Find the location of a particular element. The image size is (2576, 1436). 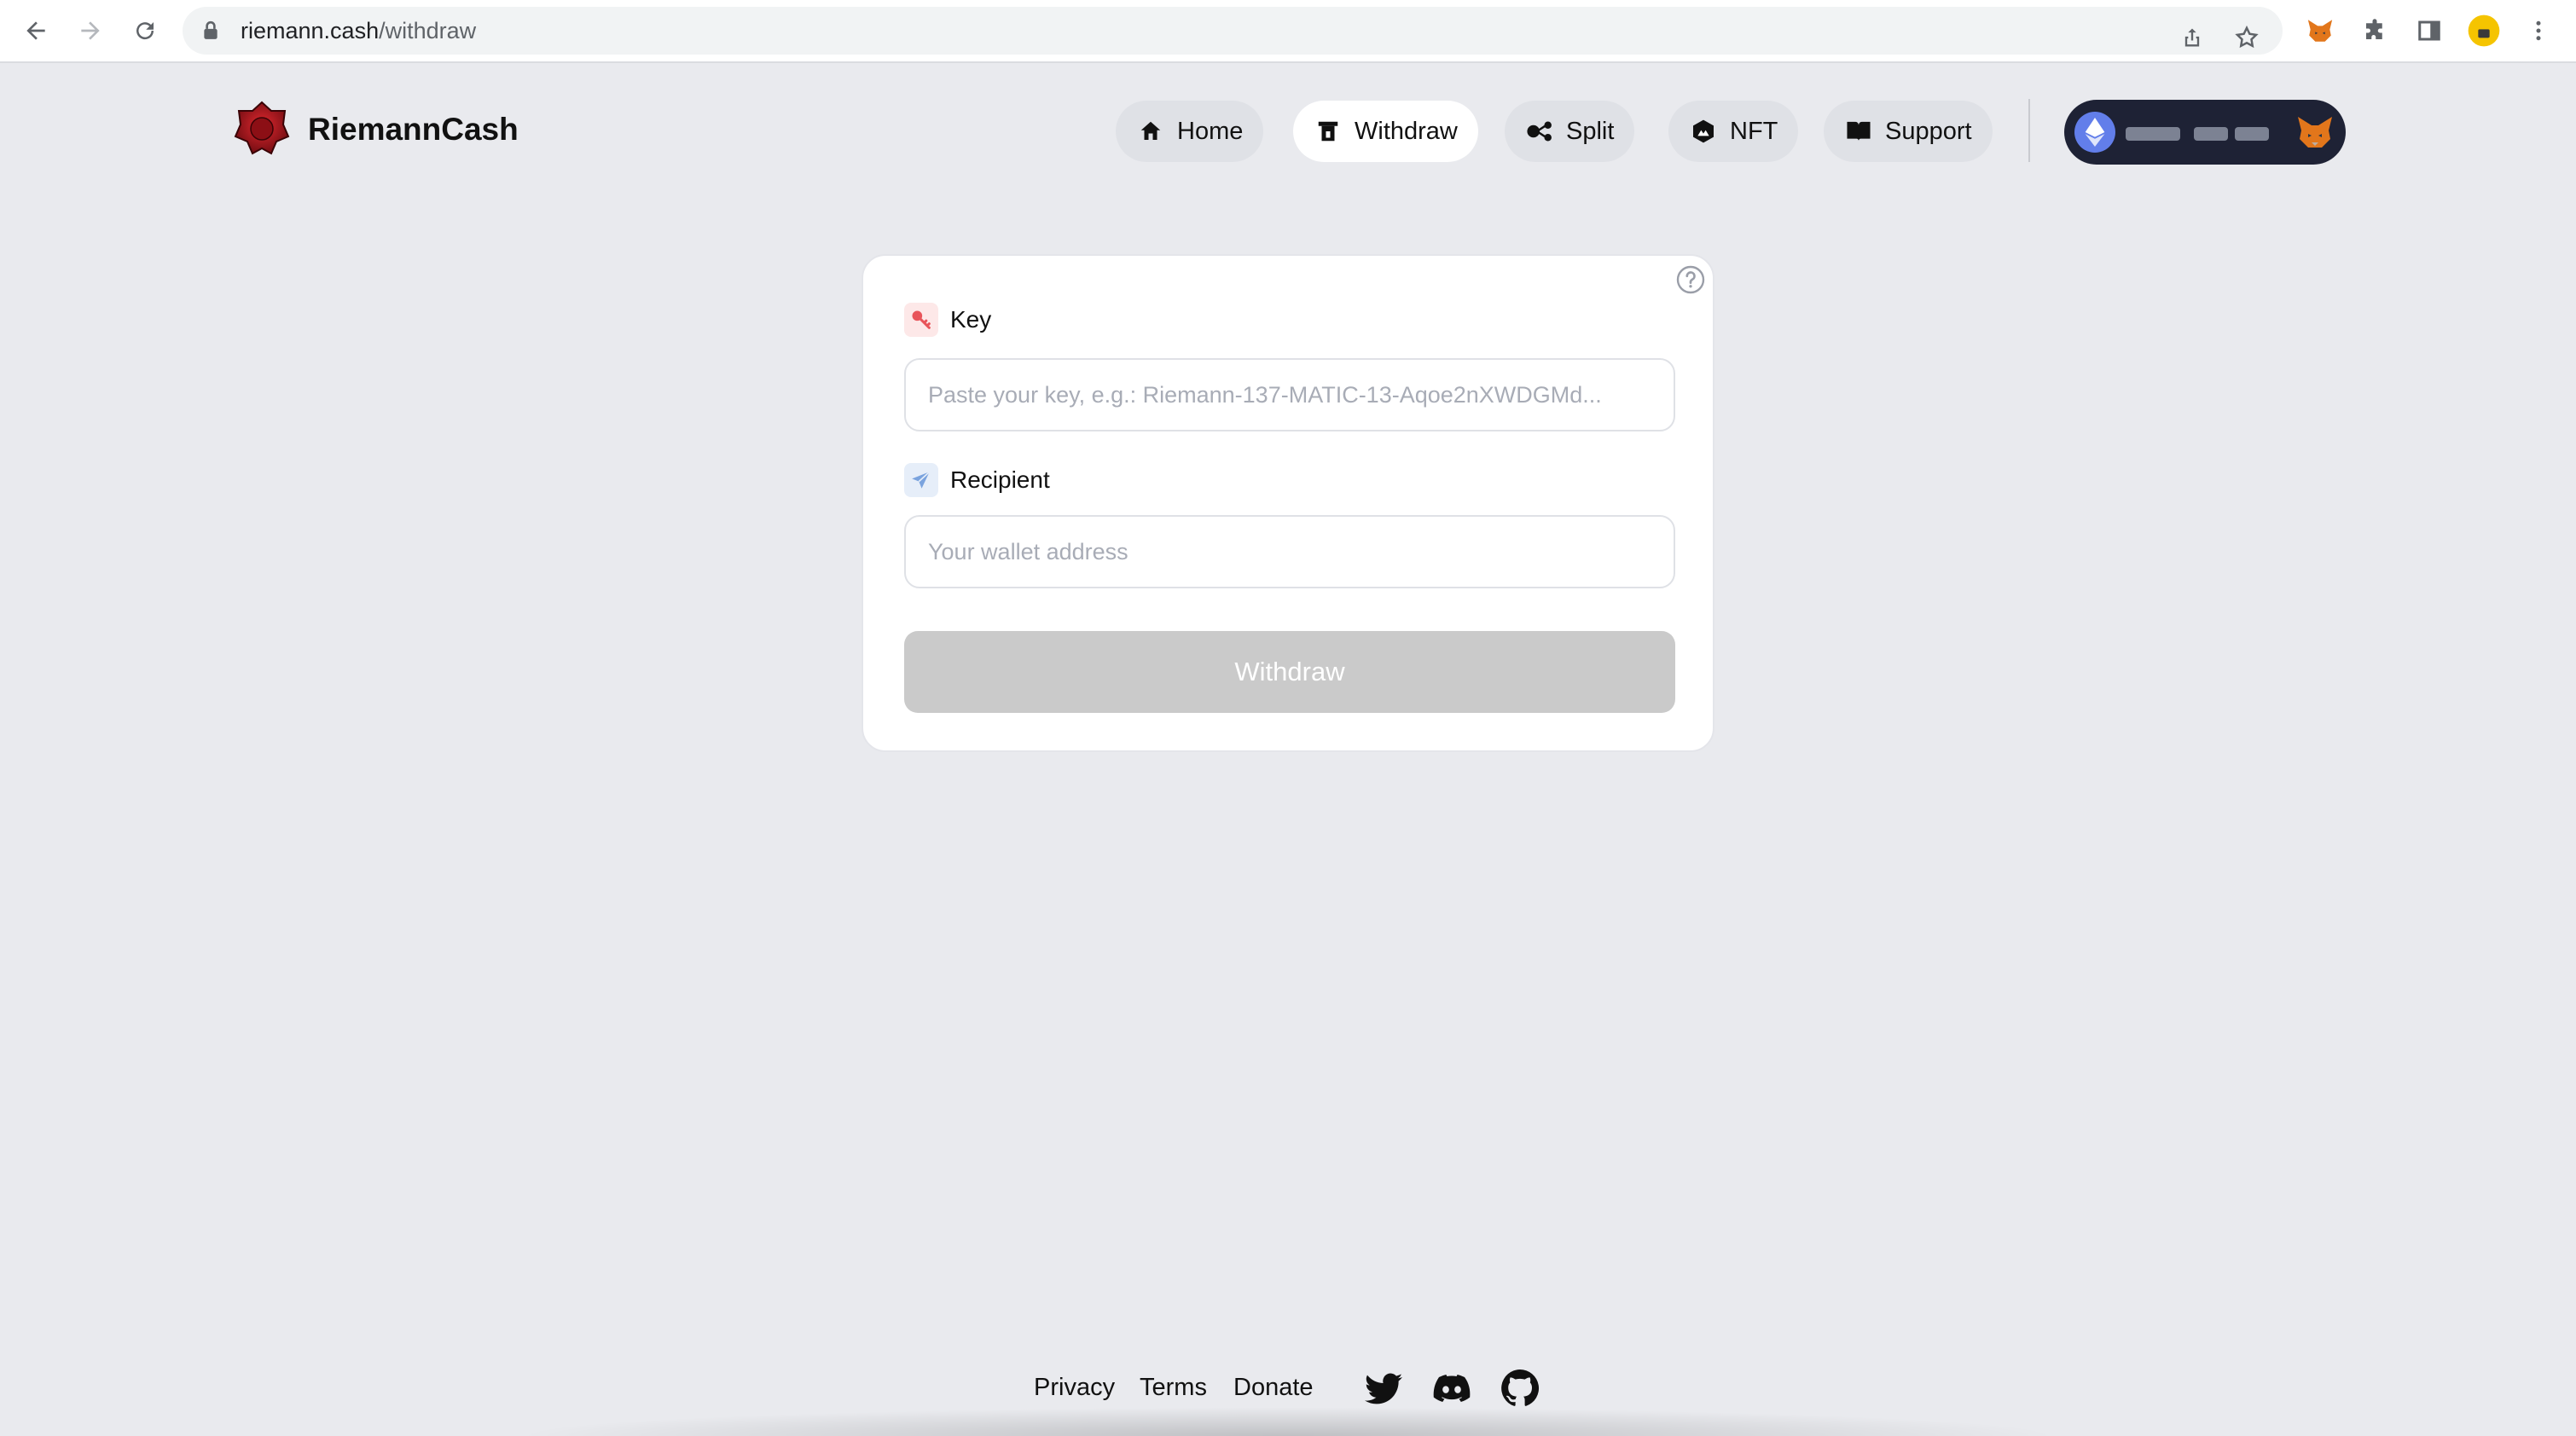

key-icon is located at coordinates (921, 320).